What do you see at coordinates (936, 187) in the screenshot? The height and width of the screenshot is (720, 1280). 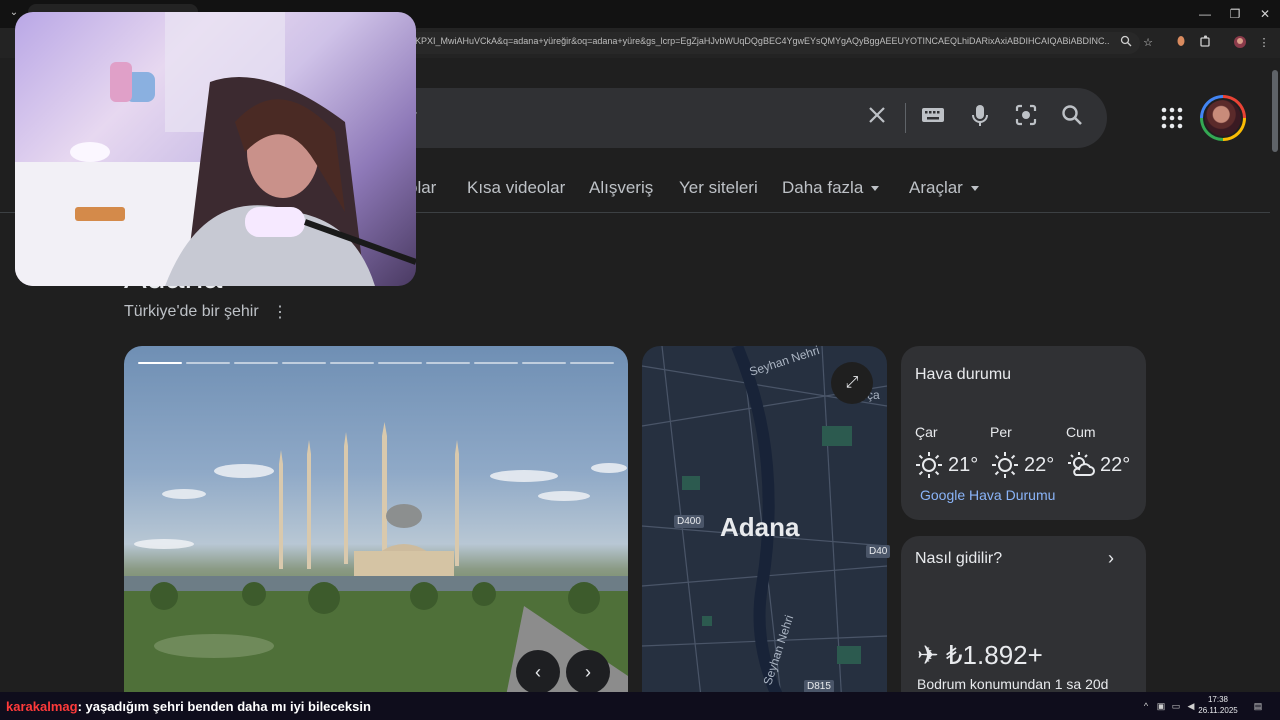 I see `tab-tools-label: Araçlar` at bounding box center [936, 187].